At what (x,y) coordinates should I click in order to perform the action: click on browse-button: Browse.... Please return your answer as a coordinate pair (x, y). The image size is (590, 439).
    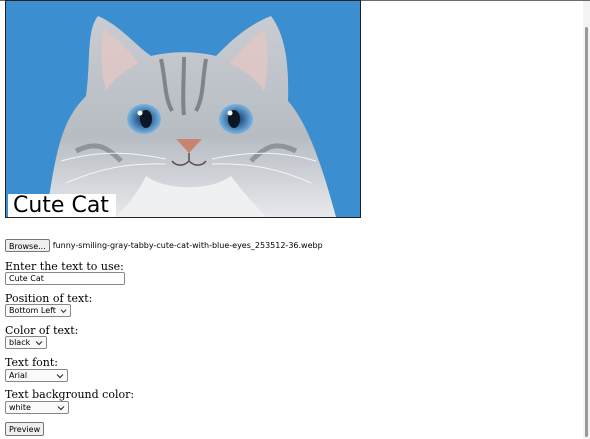
    Looking at the image, I should click on (27, 245).